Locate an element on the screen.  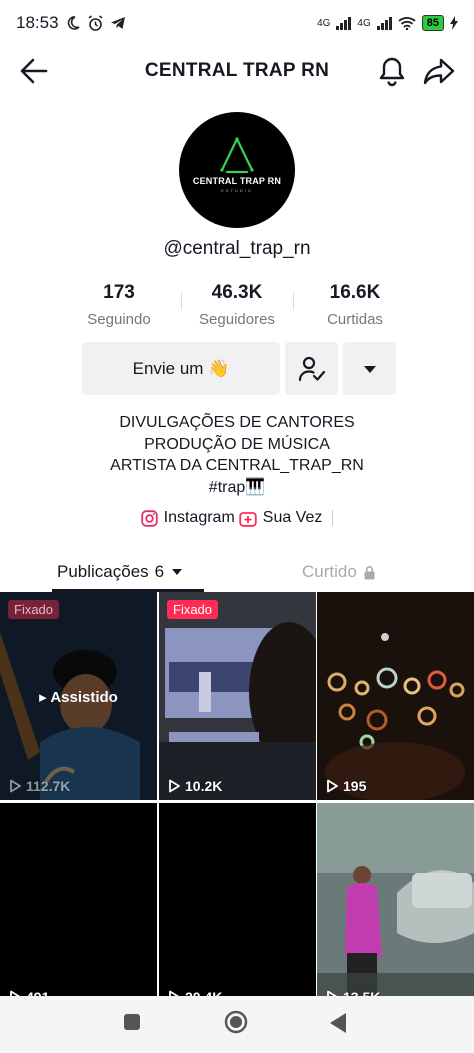
avatar-logo-sub: ESTUDIO is located at coordinates (237, 190).